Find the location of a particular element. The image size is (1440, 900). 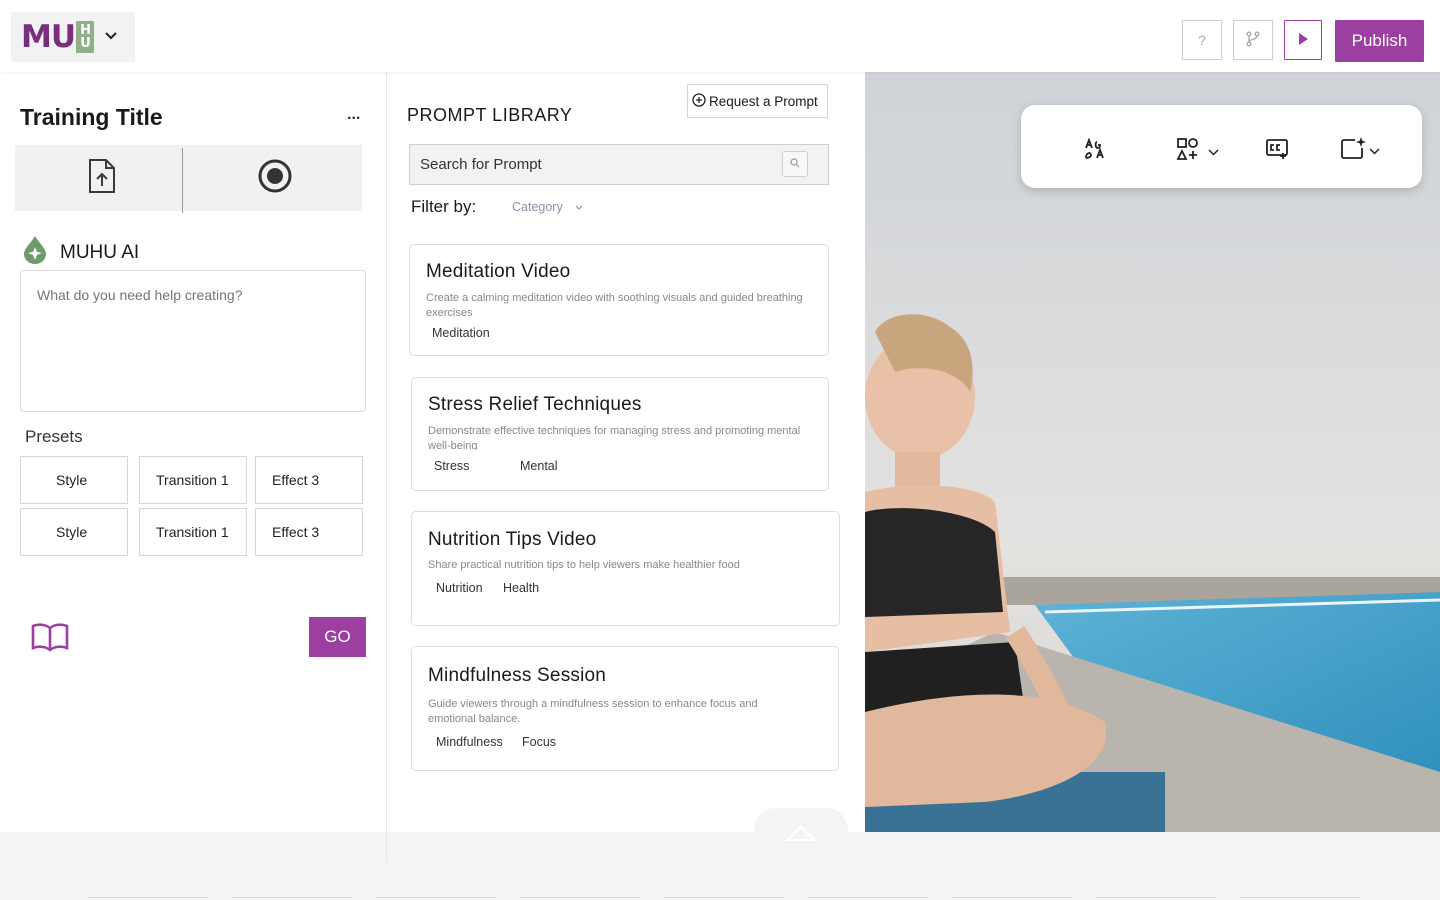

presets-label: Presets is located at coordinates (54, 436).